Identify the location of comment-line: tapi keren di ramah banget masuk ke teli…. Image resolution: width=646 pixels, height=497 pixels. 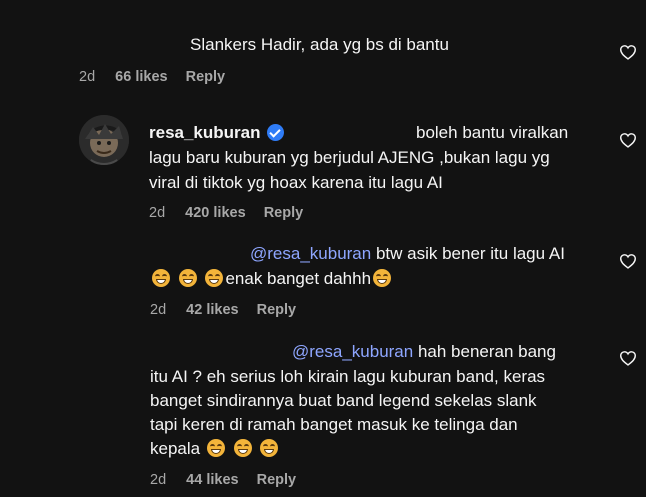
(334, 424).